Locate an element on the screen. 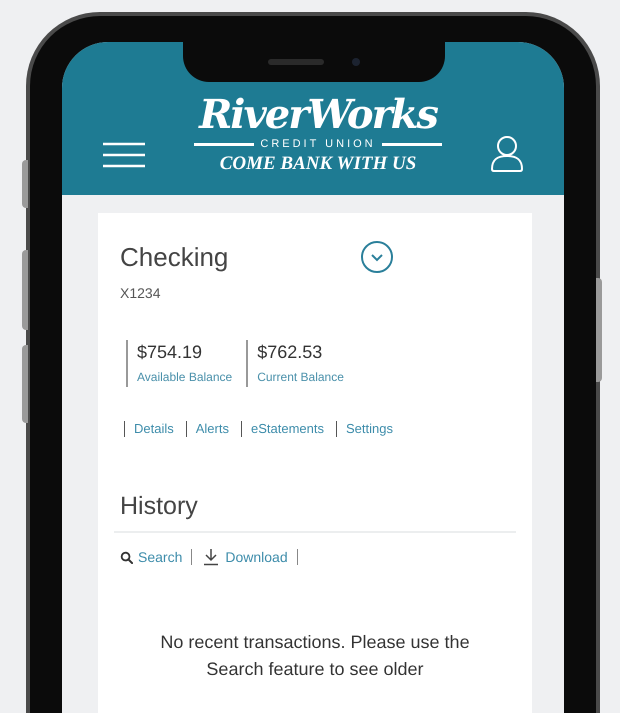 This screenshot has width=620, height=713. account-link: Settings is located at coordinates (369, 429).